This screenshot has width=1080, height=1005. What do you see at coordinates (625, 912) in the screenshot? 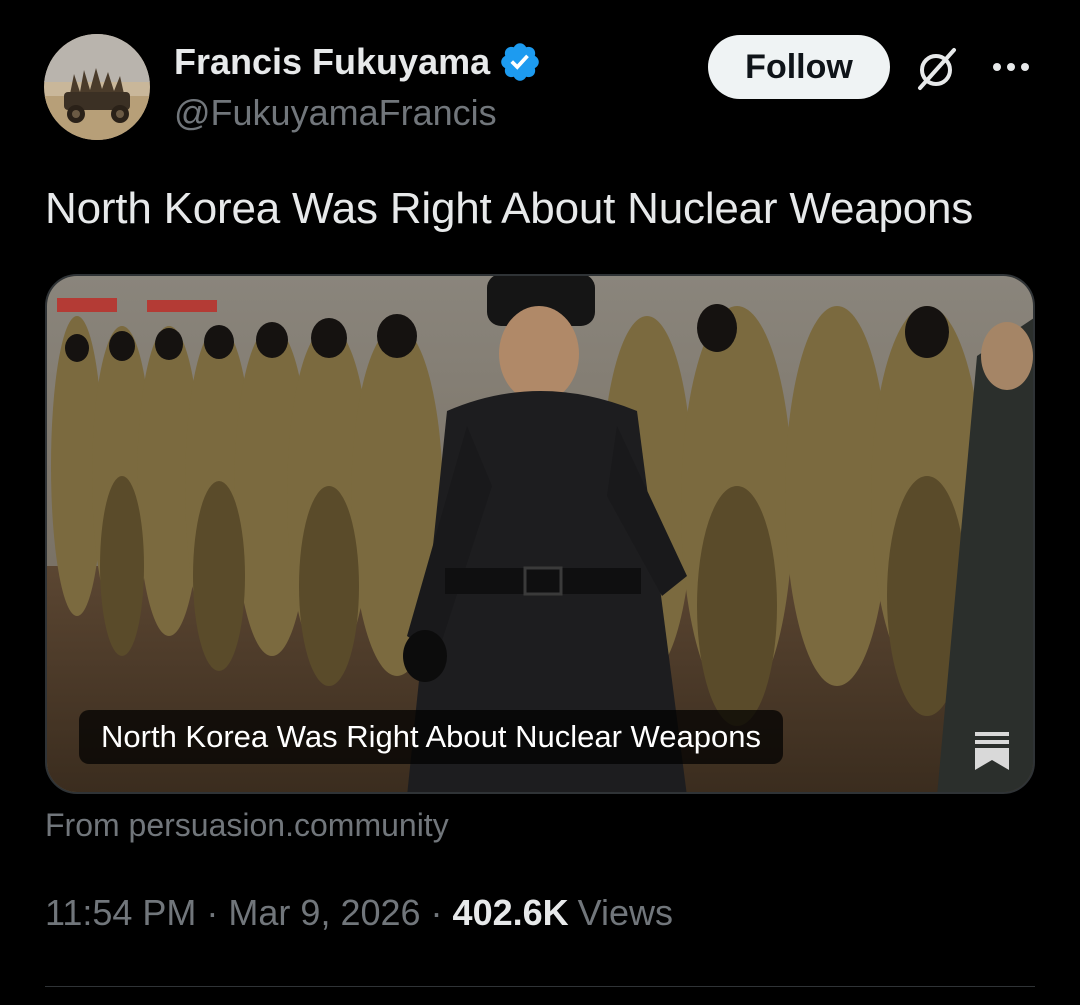
I see `views-label: Views` at bounding box center [625, 912].